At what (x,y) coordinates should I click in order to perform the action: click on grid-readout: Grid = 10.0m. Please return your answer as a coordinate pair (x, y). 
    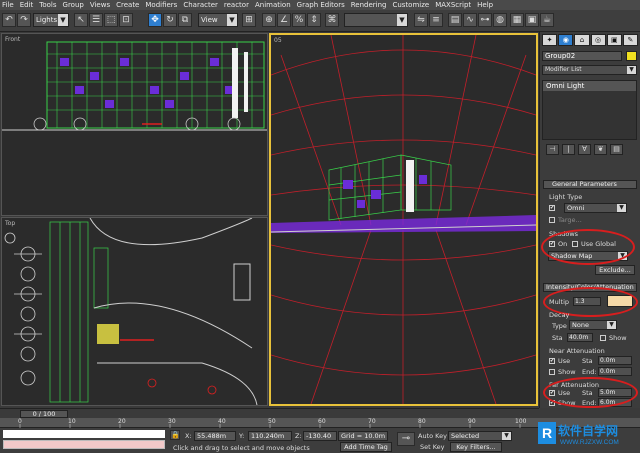
    Looking at the image, I should click on (363, 436).